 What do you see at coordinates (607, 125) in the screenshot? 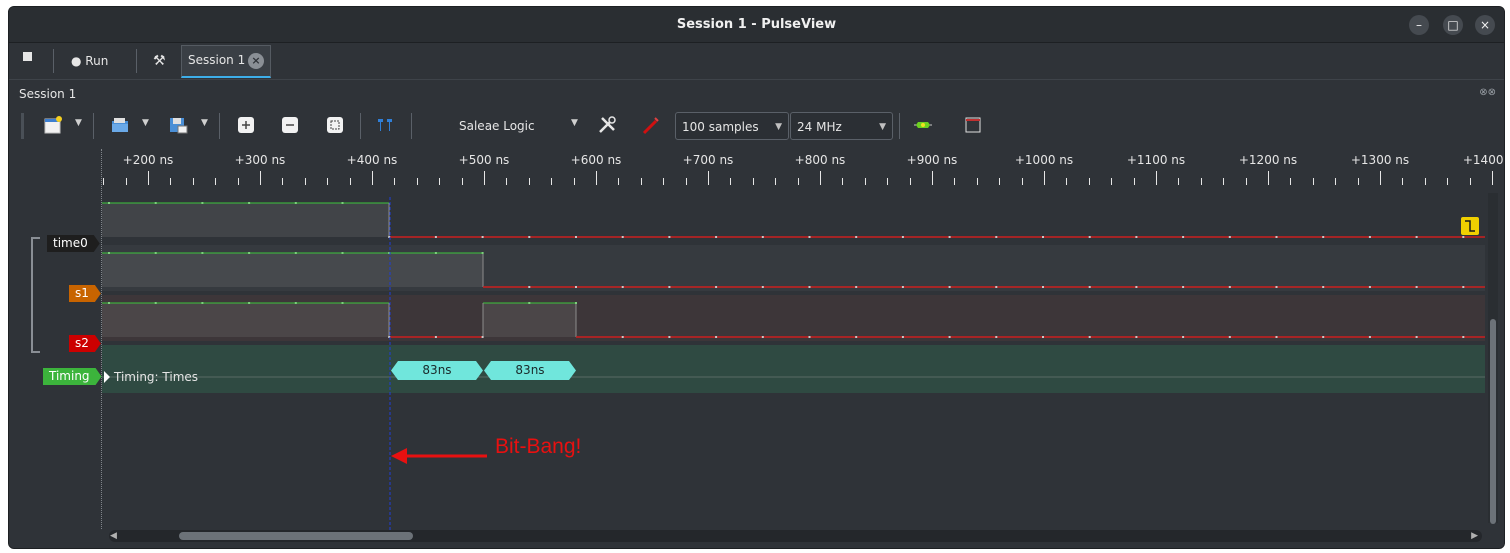
I see `device-config-icon` at bounding box center [607, 125].